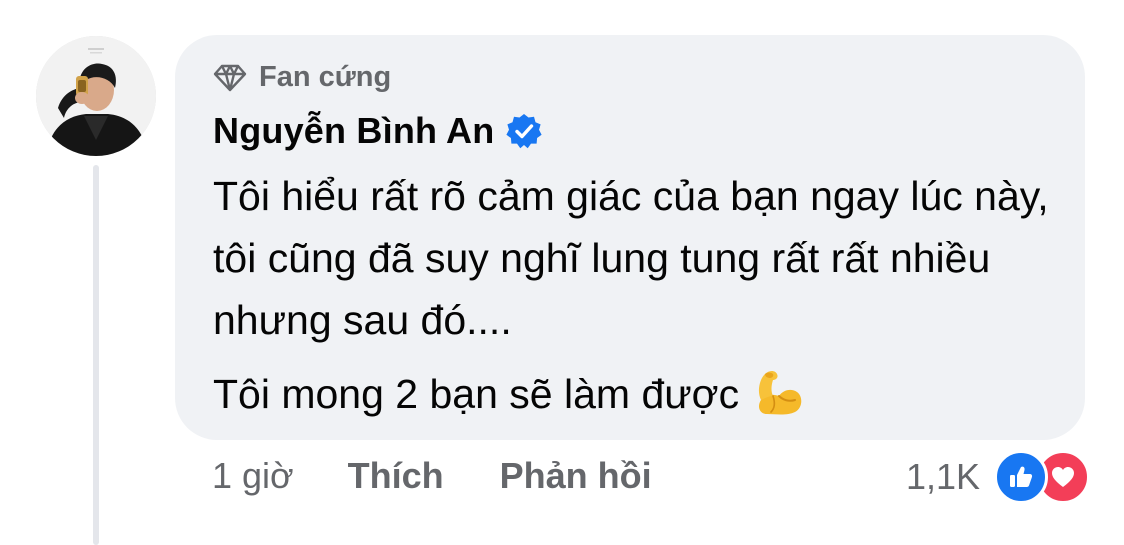 Image resolution: width=1124 pixels, height=545 pixels. I want to click on thread-line, so click(96, 355).